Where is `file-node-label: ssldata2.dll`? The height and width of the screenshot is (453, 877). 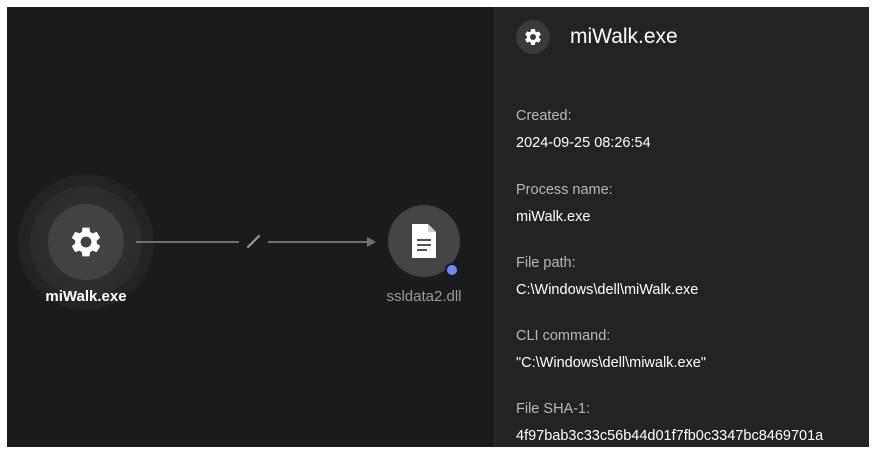
file-node-label: ssldata2.dll is located at coordinates (424, 296).